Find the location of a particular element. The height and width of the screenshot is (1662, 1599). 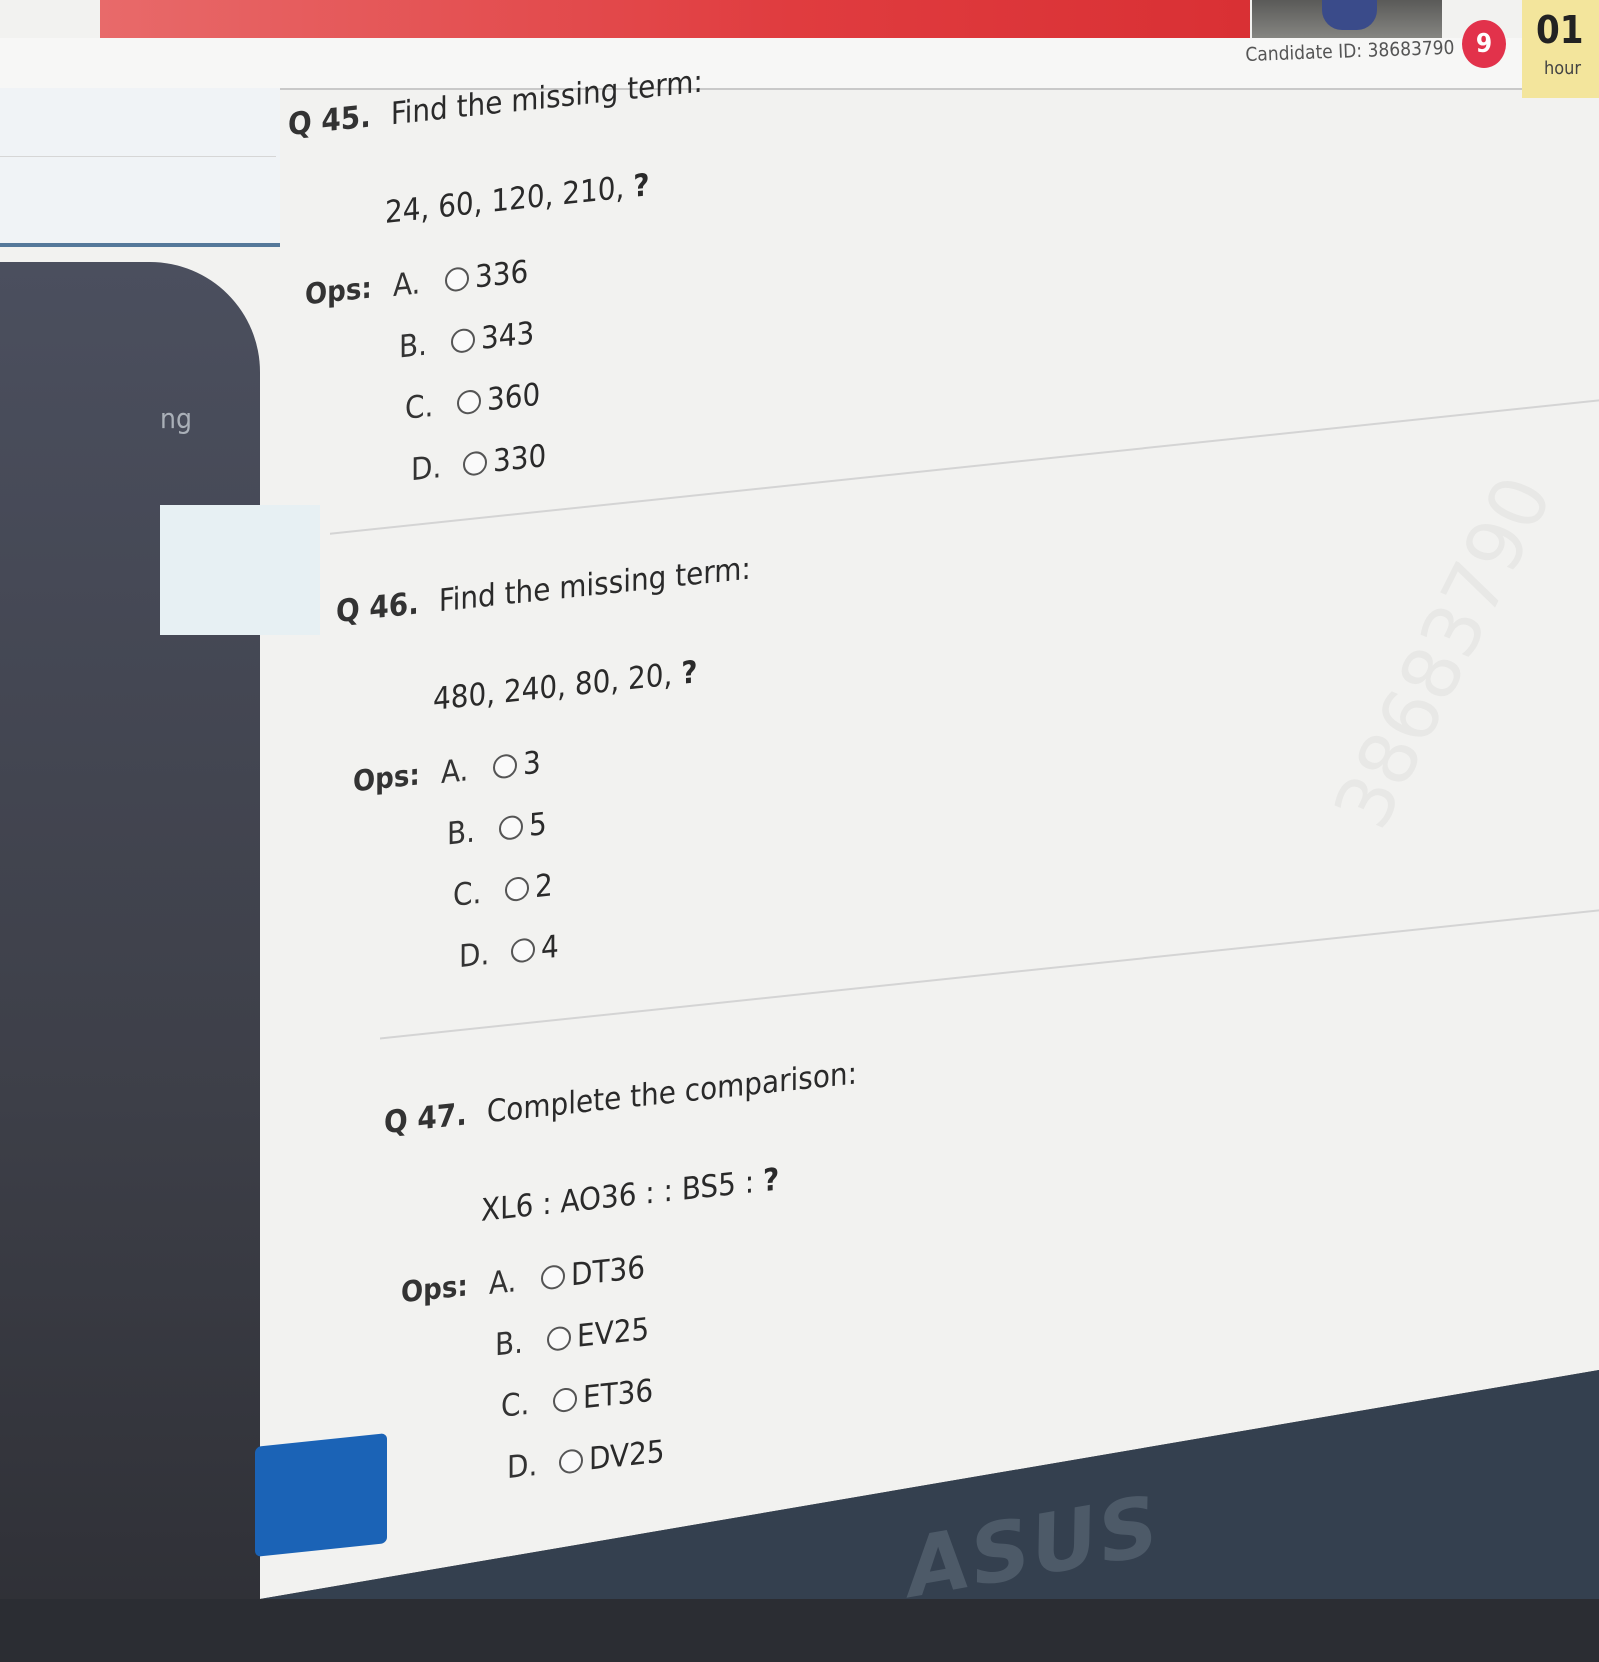

option-d: D. DV25 is located at coordinates (586, 1460).